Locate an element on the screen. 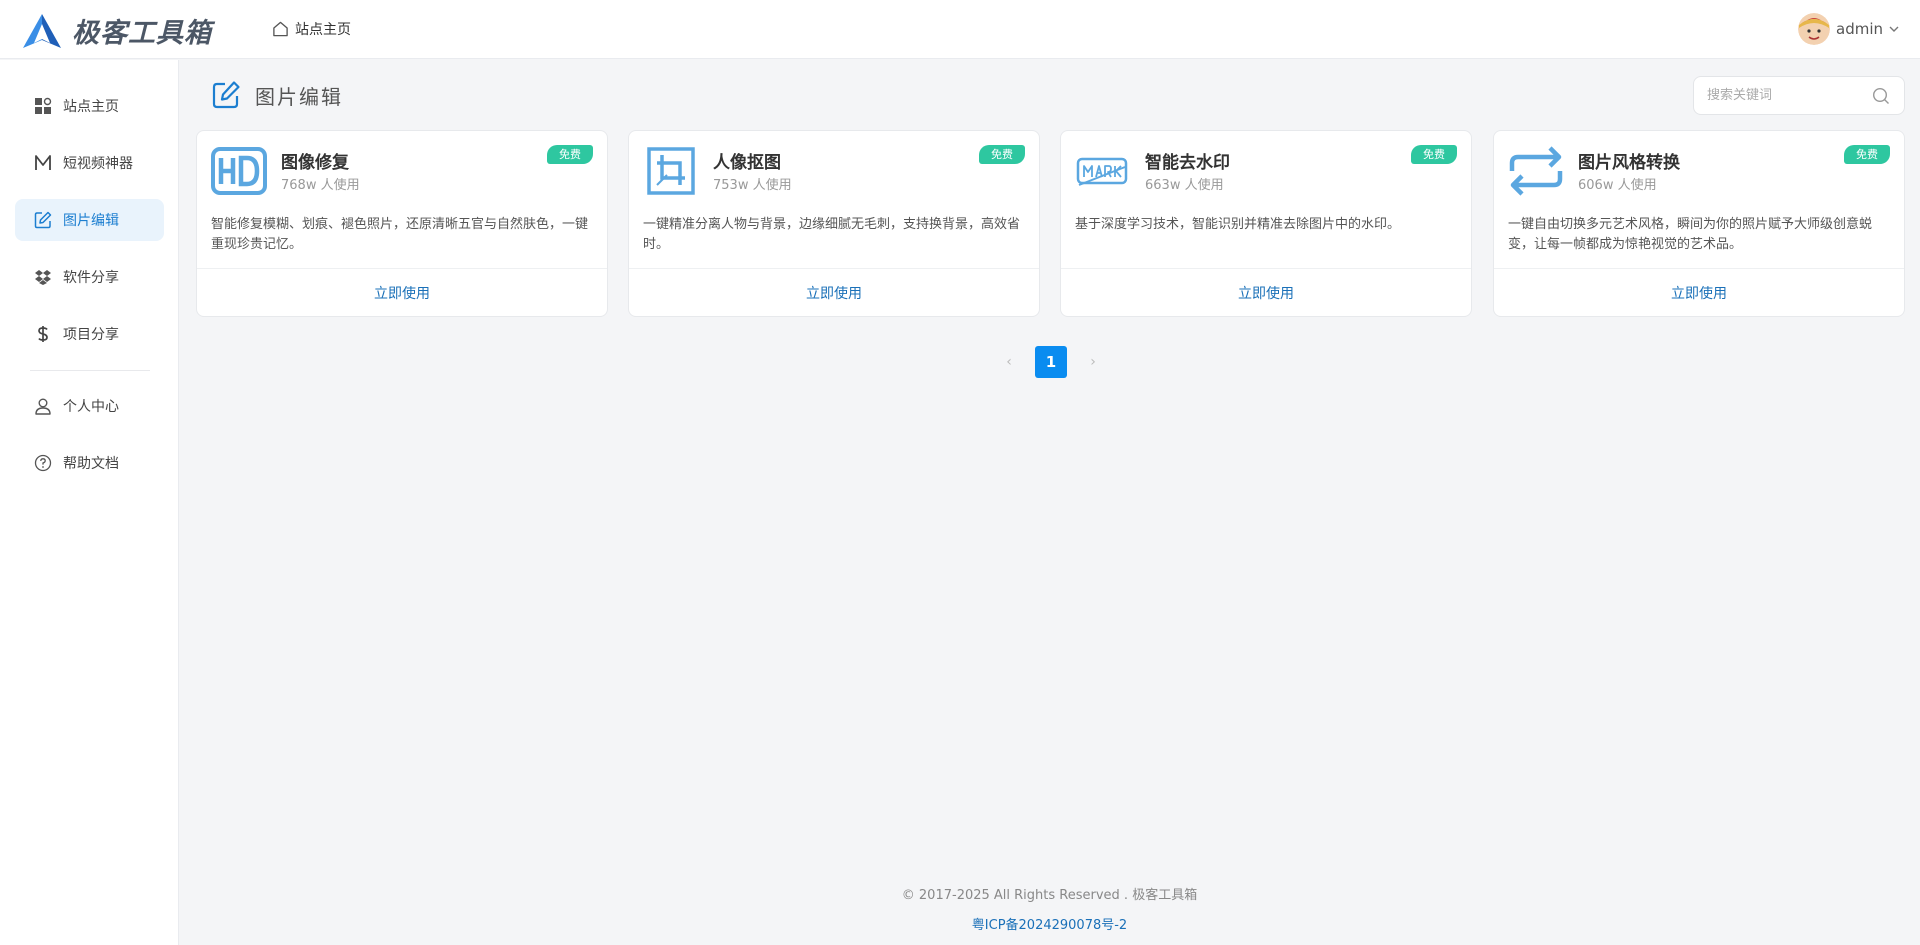 This screenshot has width=1920, height=945. next-page-button: › is located at coordinates (1093, 362).